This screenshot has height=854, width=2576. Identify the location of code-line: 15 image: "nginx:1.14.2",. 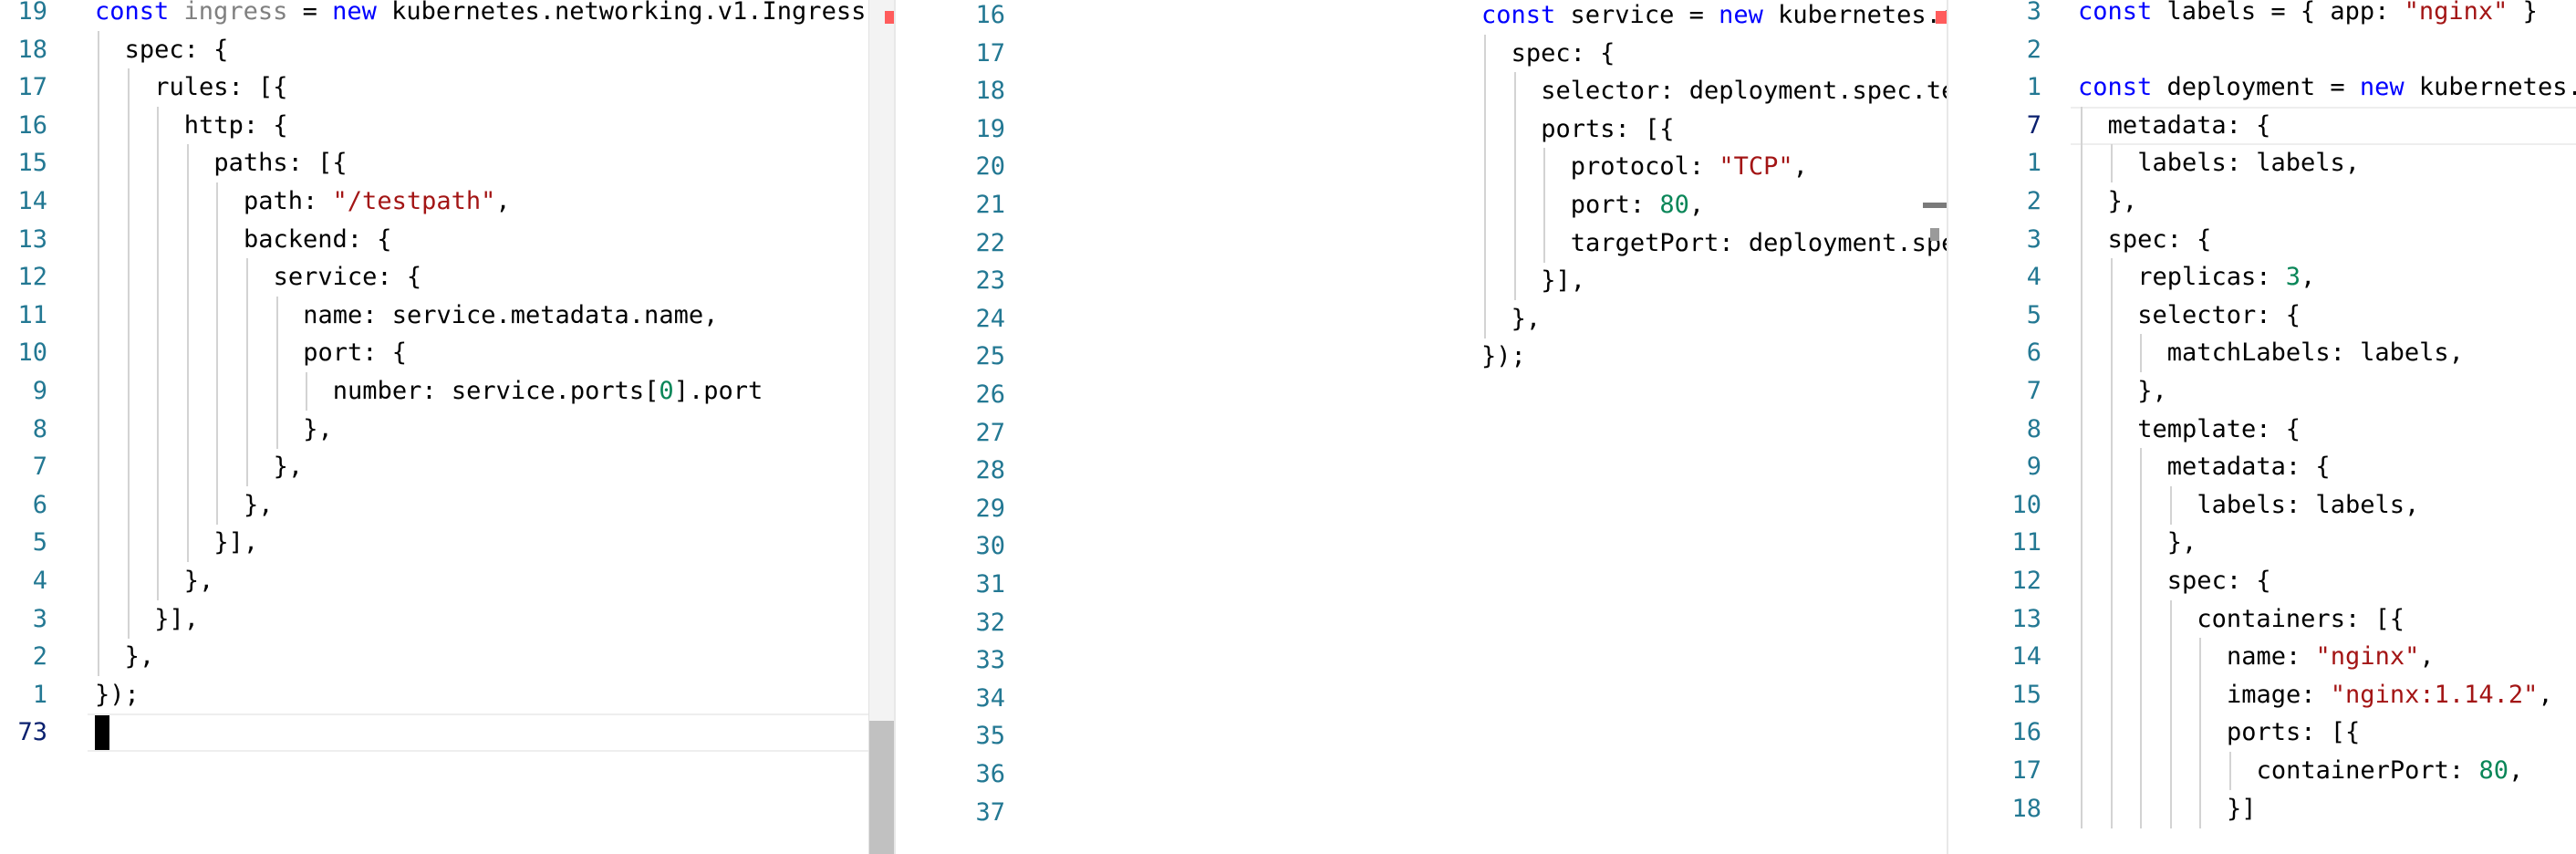
(2262, 694).